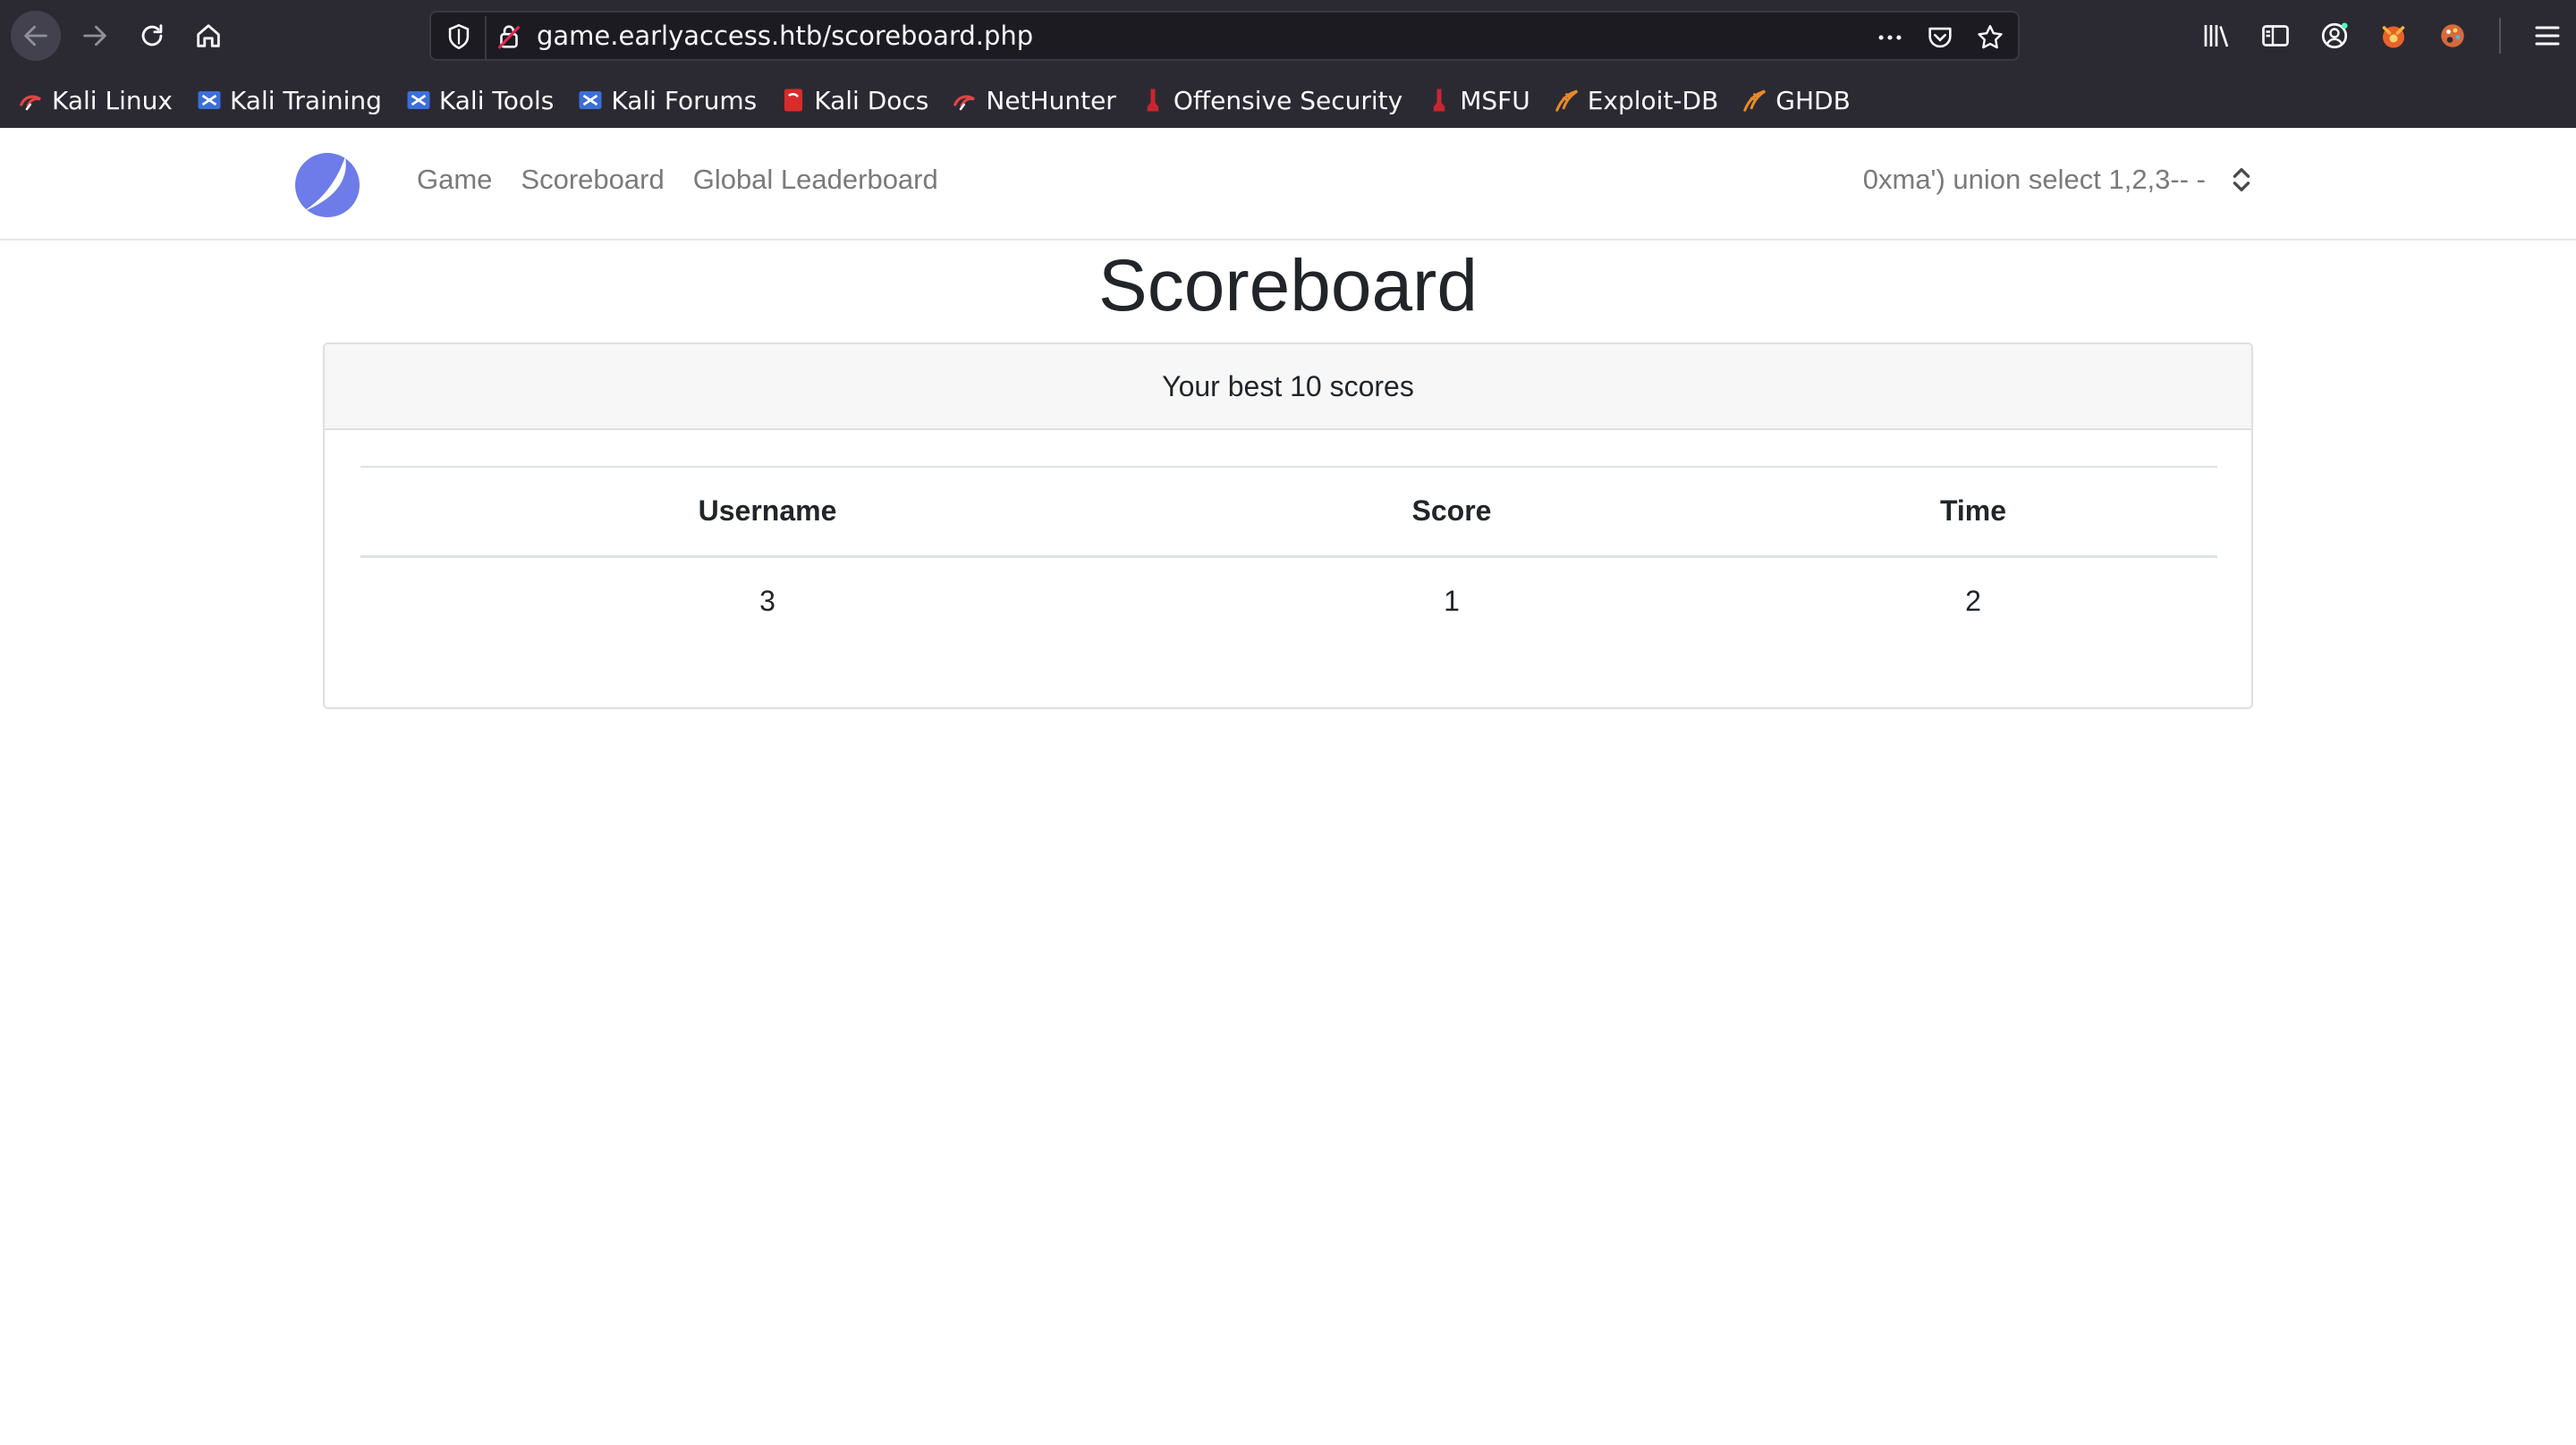 The height and width of the screenshot is (1445, 2576). What do you see at coordinates (871, 100) in the screenshot?
I see `bookmark-label: Kali Docs` at bounding box center [871, 100].